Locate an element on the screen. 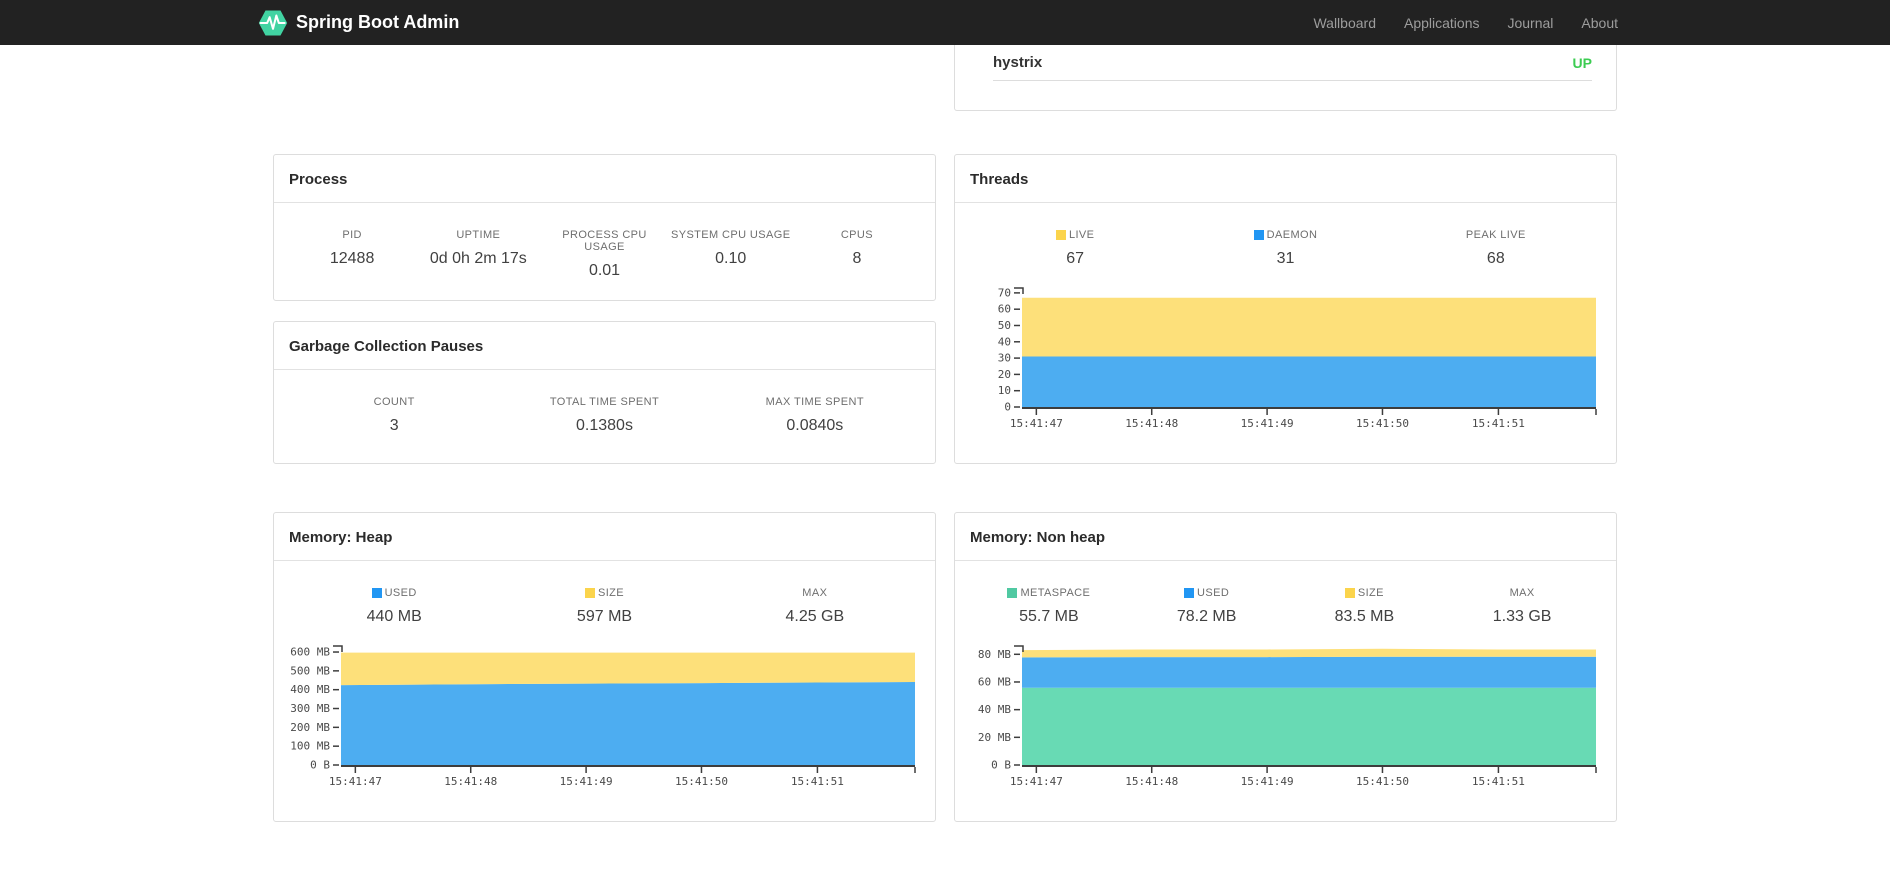 This screenshot has height=892, width=1890. svg-text: 30 is located at coordinates (1004, 358).